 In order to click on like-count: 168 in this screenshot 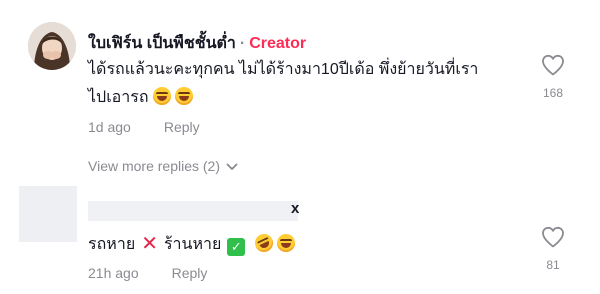, I will do `click(553, 93)`.